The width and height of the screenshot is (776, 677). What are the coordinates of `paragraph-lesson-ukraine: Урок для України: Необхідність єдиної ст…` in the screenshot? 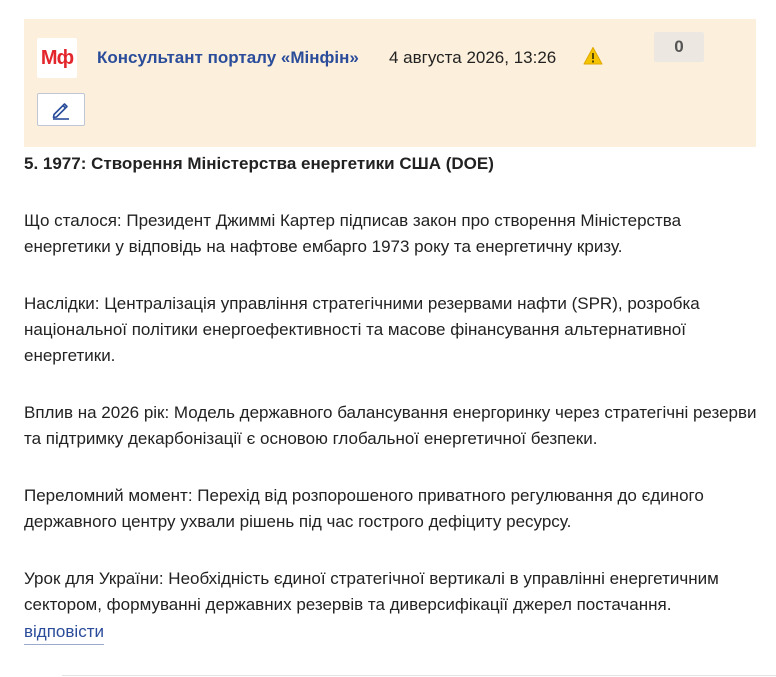 It's located at (371, 591).